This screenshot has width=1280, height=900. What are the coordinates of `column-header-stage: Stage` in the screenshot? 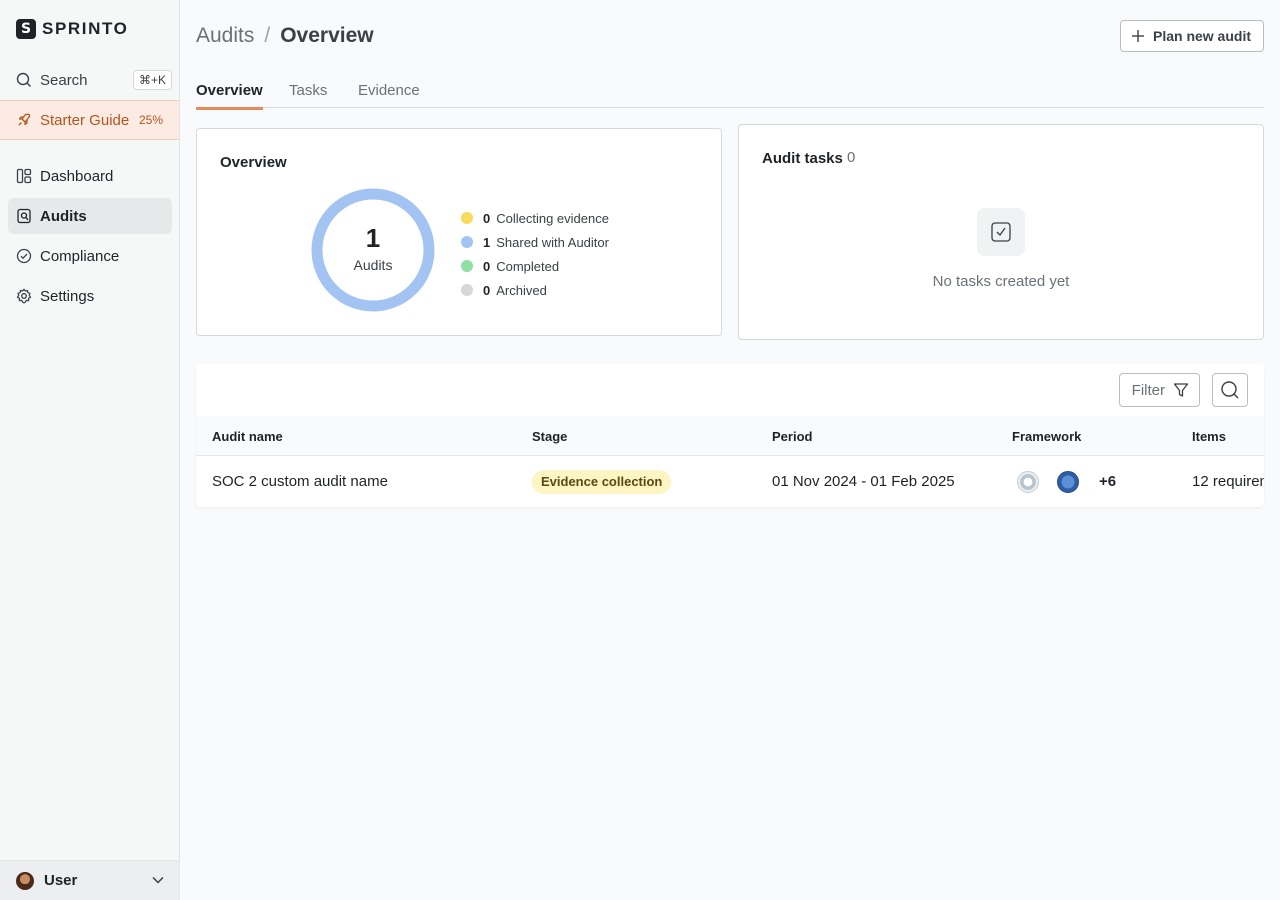 It's located at (549, 436).